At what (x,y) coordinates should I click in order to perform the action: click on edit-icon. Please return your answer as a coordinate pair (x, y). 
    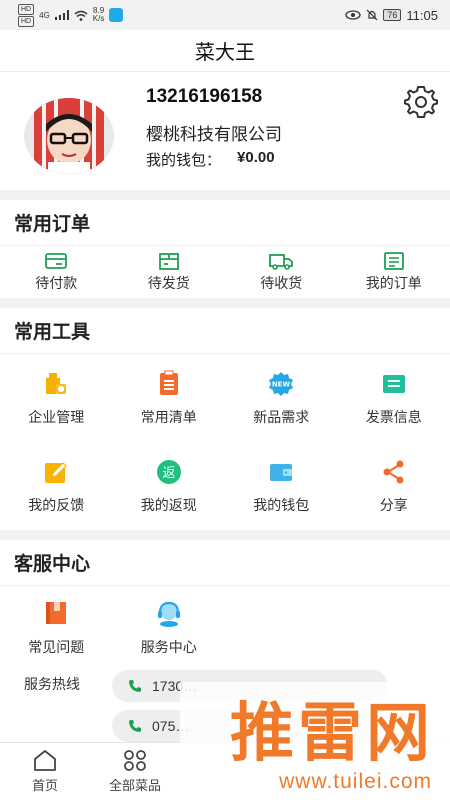
    Looking at the image, I should click on (56, 472).